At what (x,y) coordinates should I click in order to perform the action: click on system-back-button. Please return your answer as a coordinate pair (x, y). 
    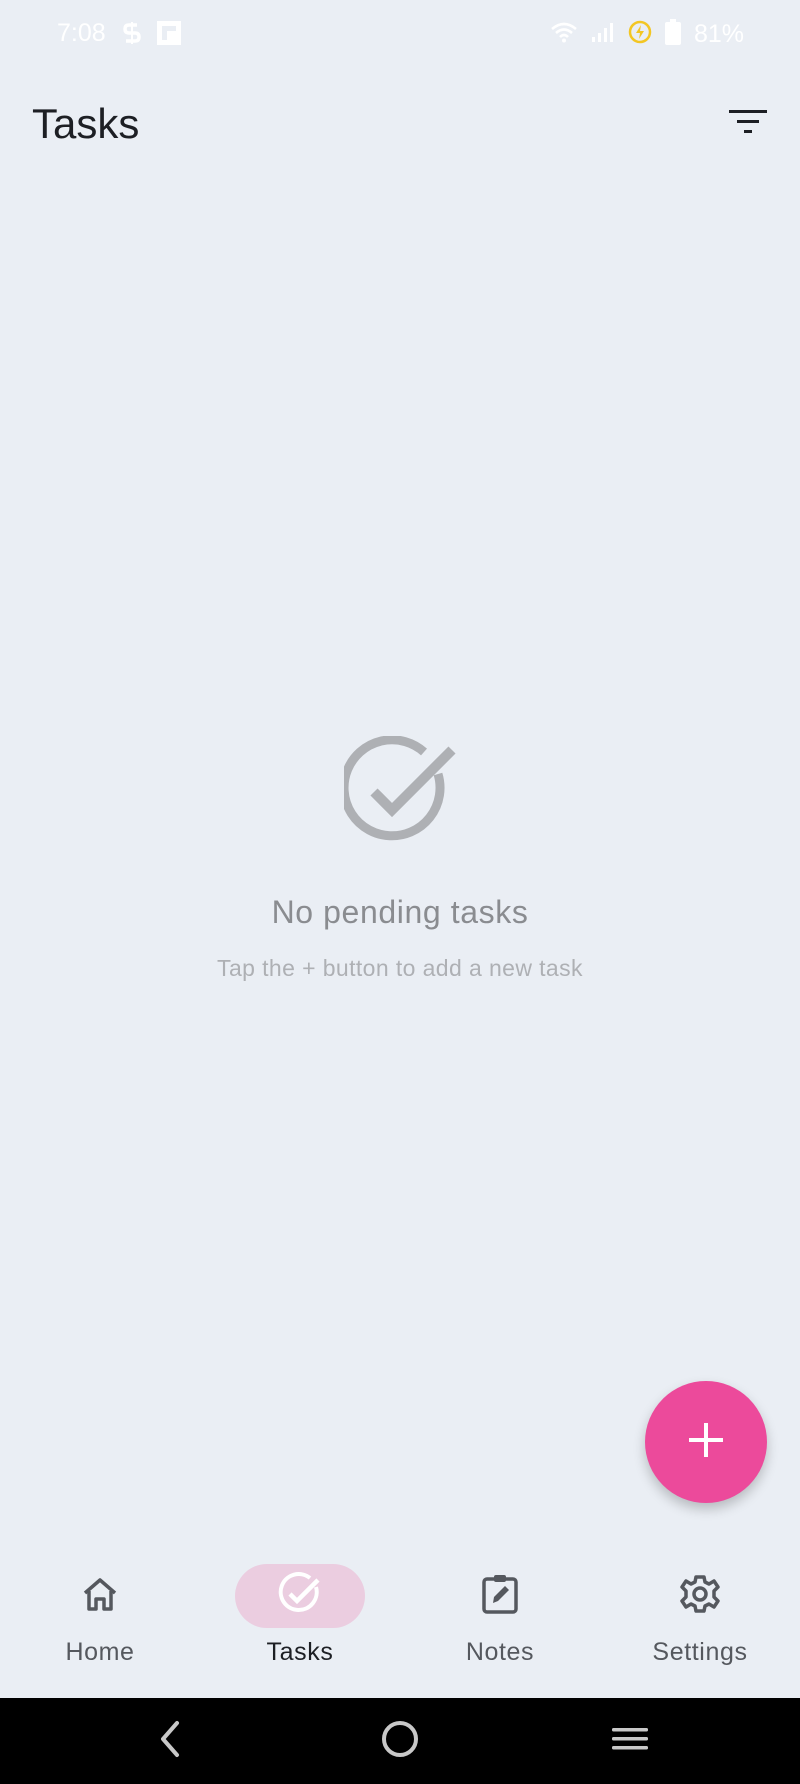
    Looking at the image, I should click on (170, 1741).